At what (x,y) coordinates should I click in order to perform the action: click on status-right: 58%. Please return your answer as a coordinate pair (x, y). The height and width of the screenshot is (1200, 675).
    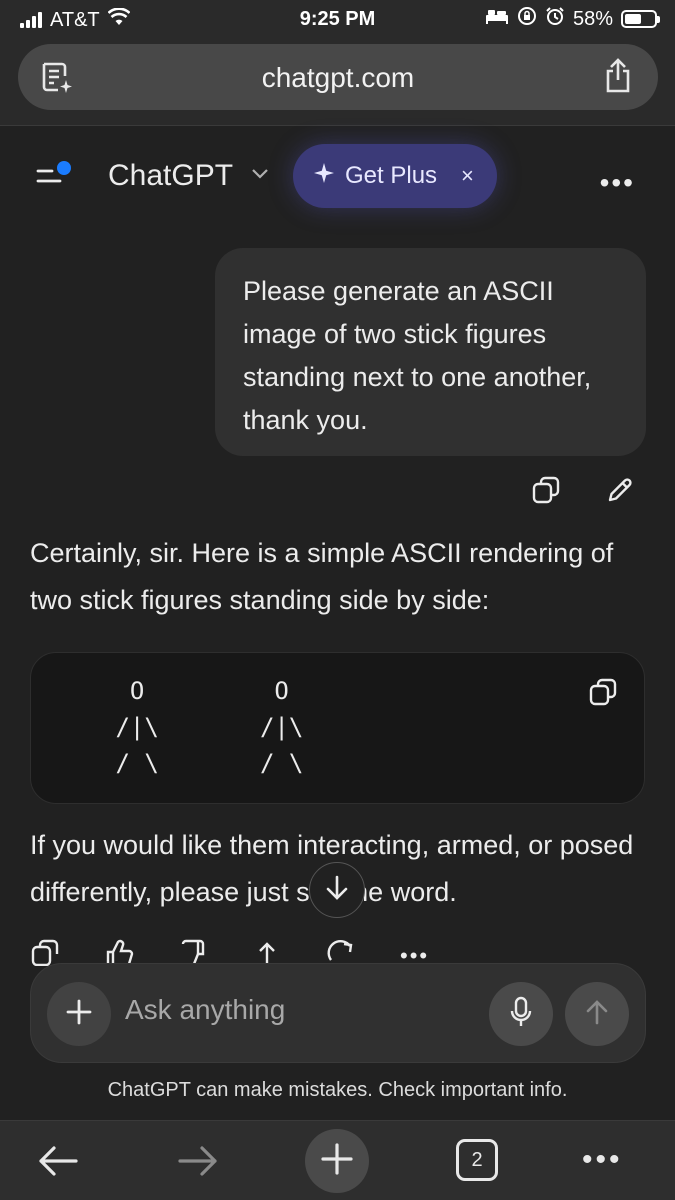
    Looking at the image, I should click on (572, 19).